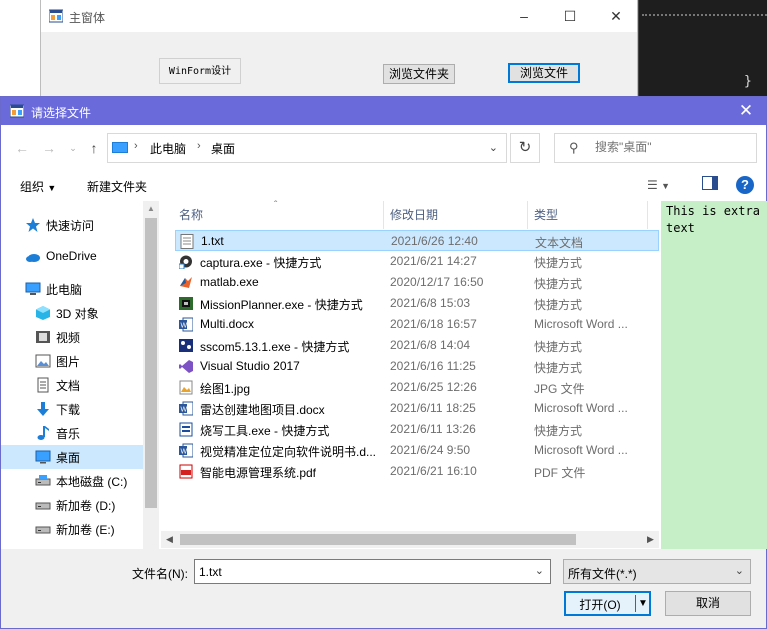 This screenshot has width=767, height=629. I want to click on nav-item-drive-c: 本地磁盘 (C:), so click(82, 481).